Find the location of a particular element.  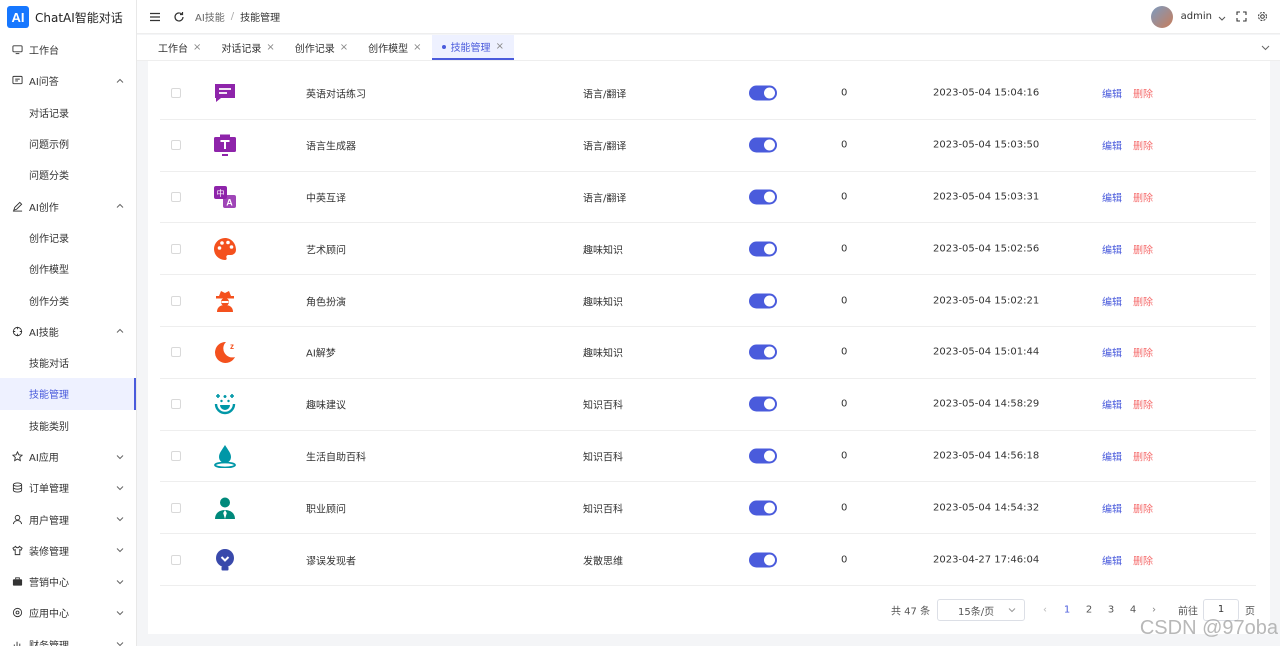

sidebar-subitem: 问题示例 is located at coordinates (68, 143).